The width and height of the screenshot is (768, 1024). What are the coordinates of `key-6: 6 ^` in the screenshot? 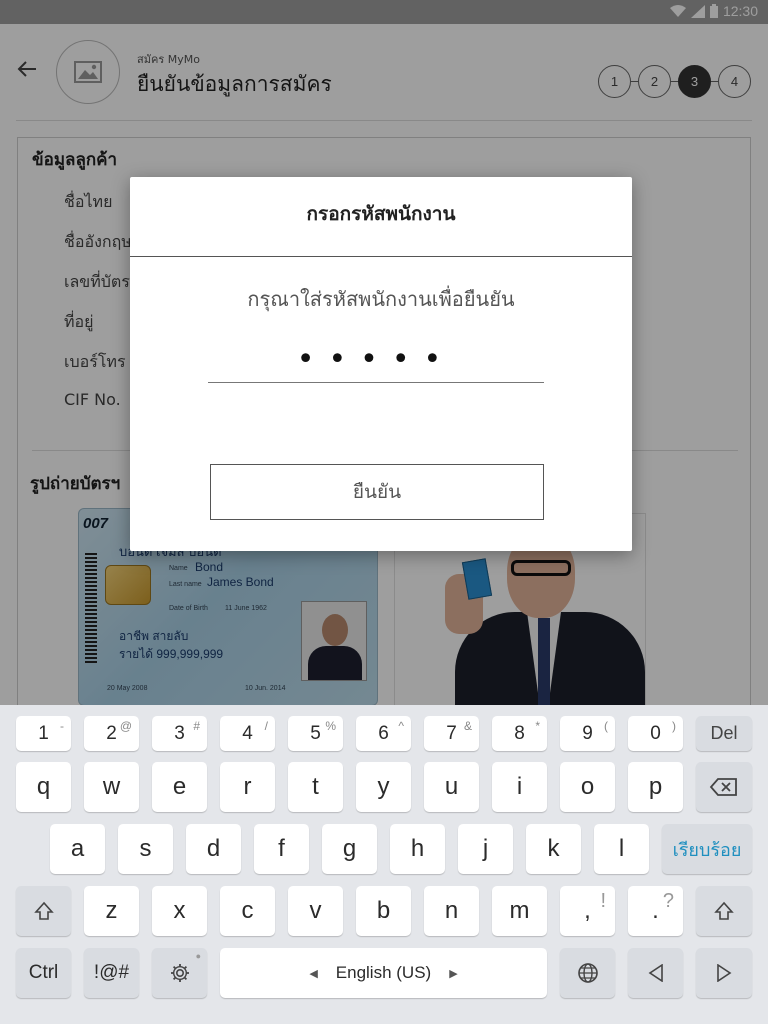 It's located at (383, 733).